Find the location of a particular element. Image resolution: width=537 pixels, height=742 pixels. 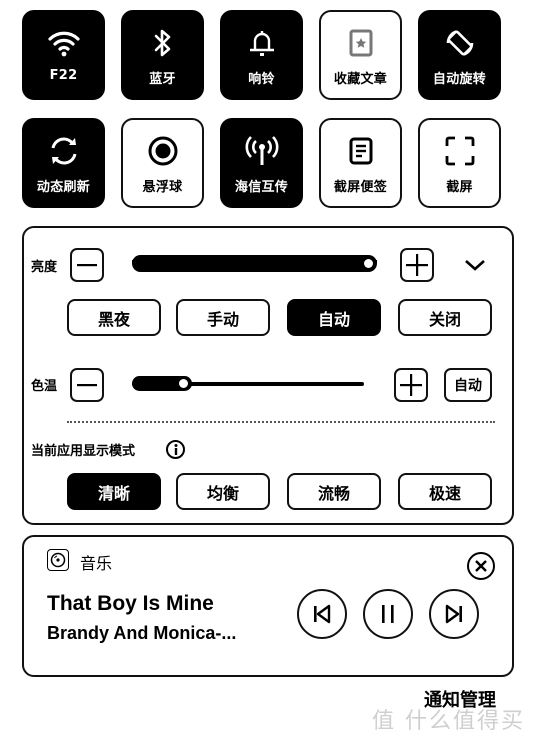

display-mode-smooth: 流畅 is located at coordinates (334, 491).